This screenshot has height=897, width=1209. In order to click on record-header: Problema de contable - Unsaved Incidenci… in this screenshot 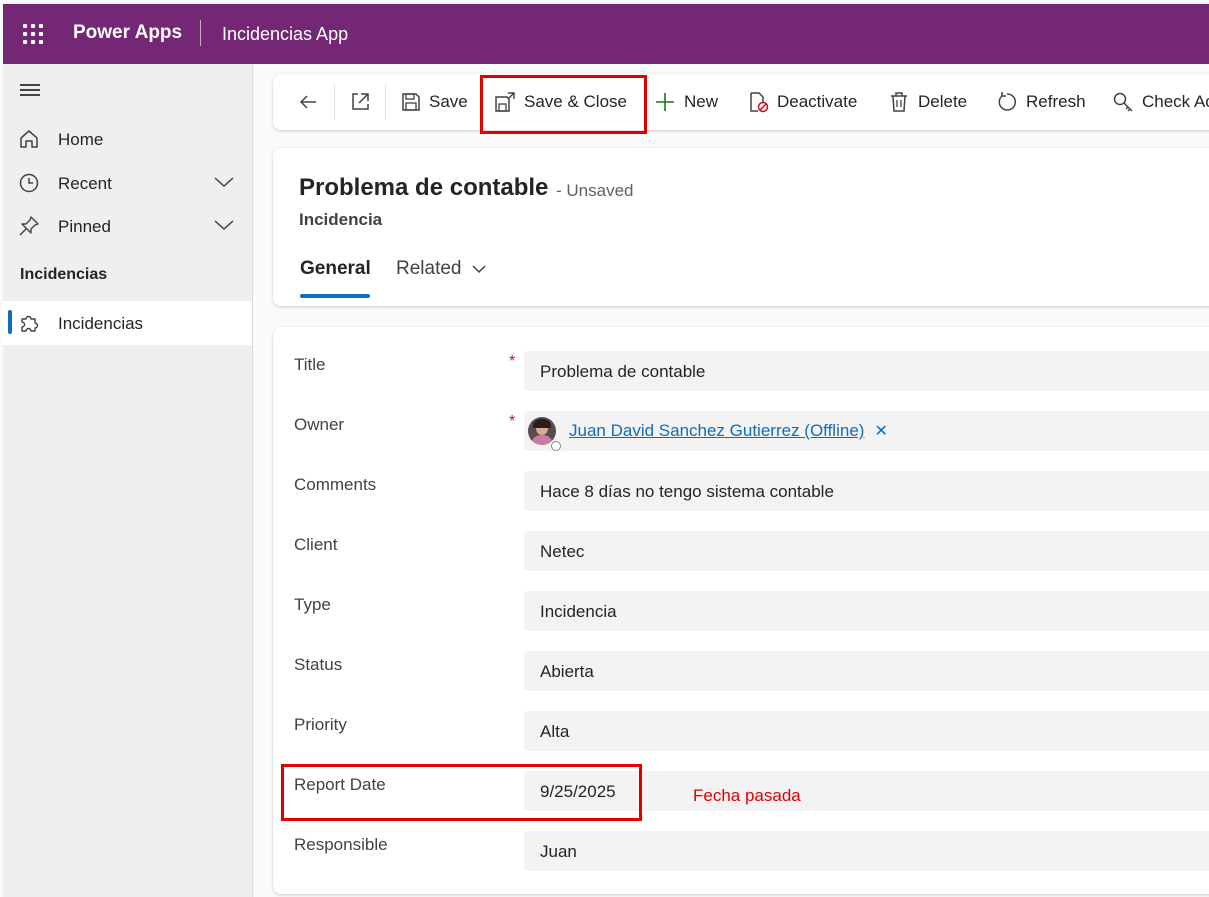, I will do `click(741, 227)`.